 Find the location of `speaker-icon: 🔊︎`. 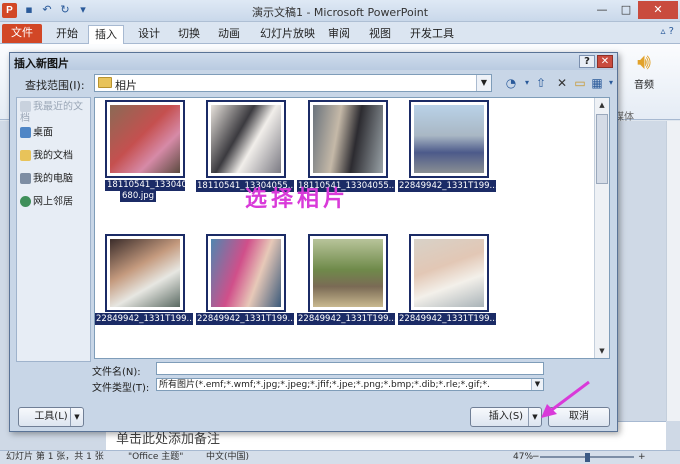

speaker-icon: 🔊︎ is located at coordinates (644, 62).